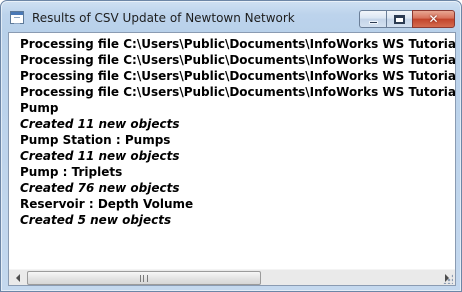 The image size is (462, 292). What do you see at coordinates (100, 188) in the screenshot?
I see `log-line: Created 76 new objects` at bounding box center [100, 188].